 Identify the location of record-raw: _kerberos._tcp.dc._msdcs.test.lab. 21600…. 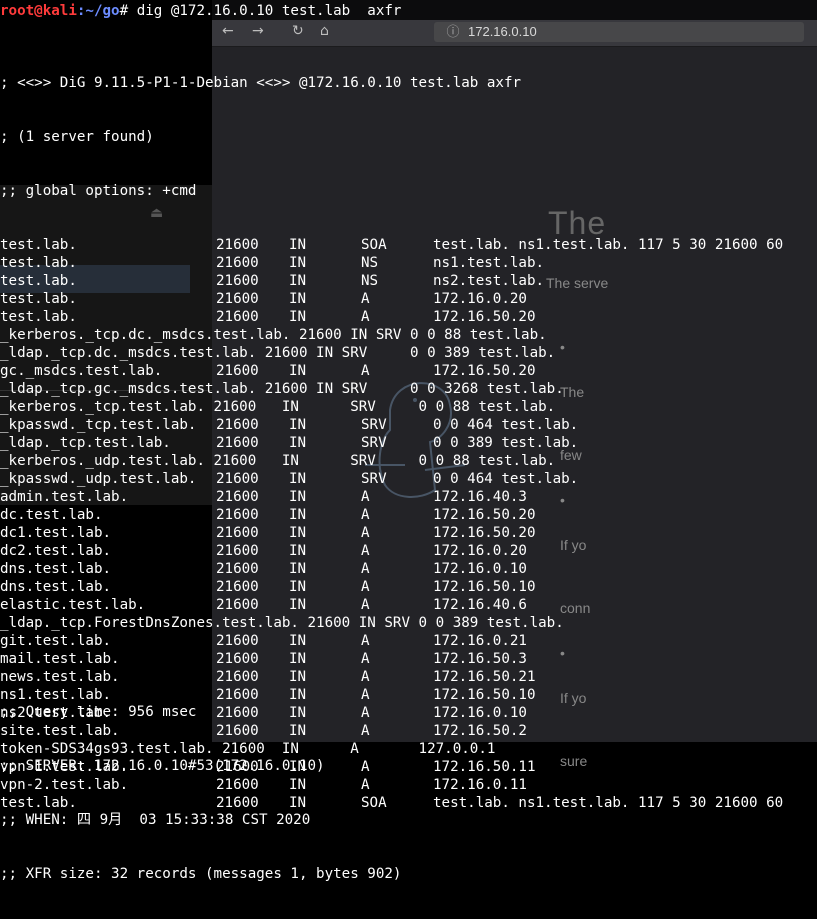
(273, 335).